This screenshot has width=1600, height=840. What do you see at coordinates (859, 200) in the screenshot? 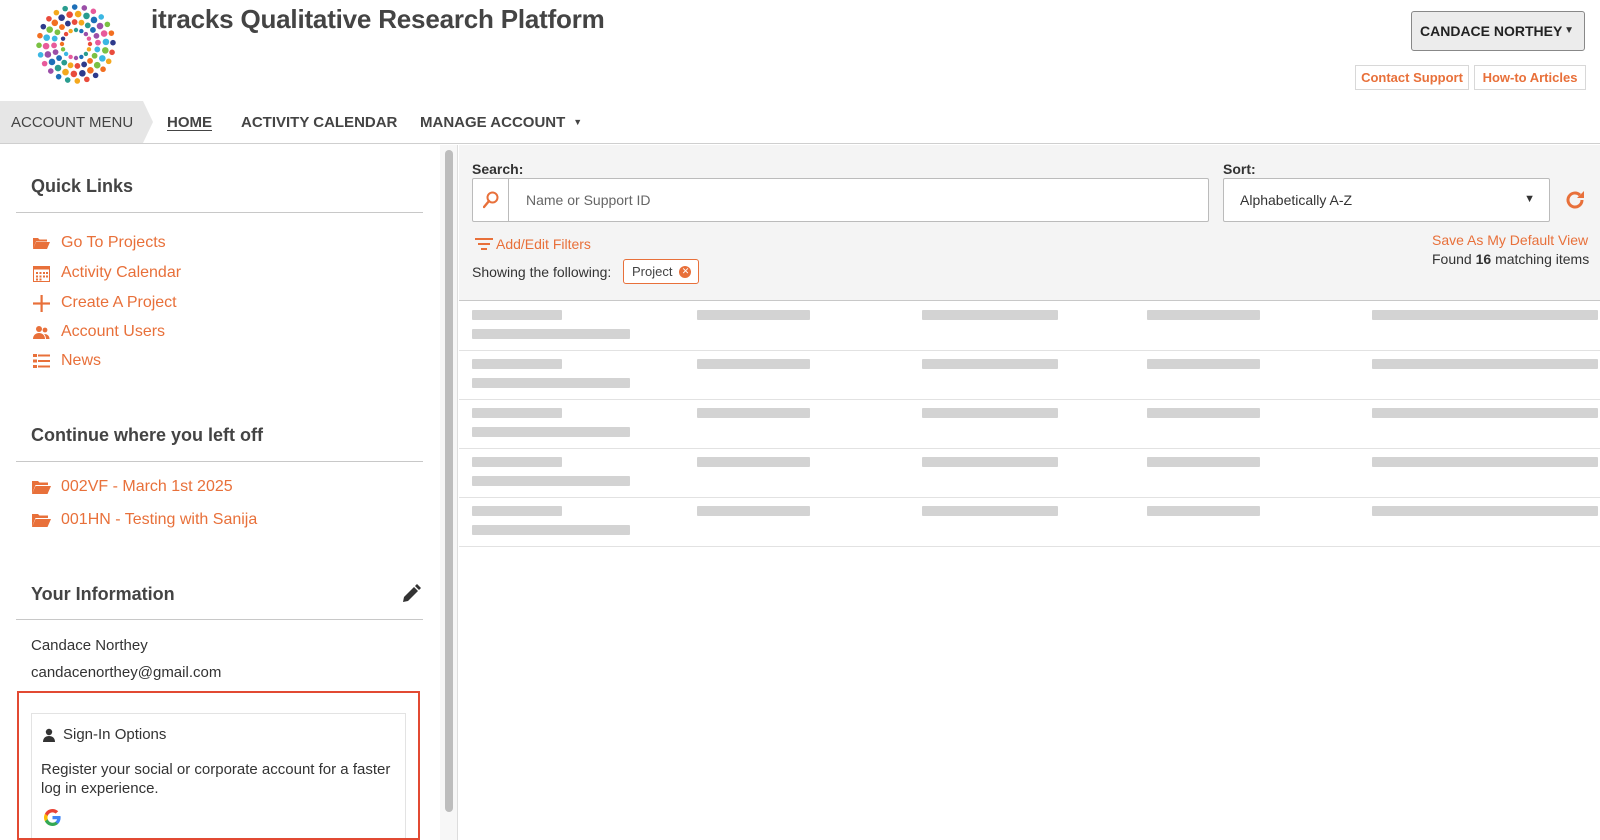
I see `search-input` at bounding box center [859, 200].